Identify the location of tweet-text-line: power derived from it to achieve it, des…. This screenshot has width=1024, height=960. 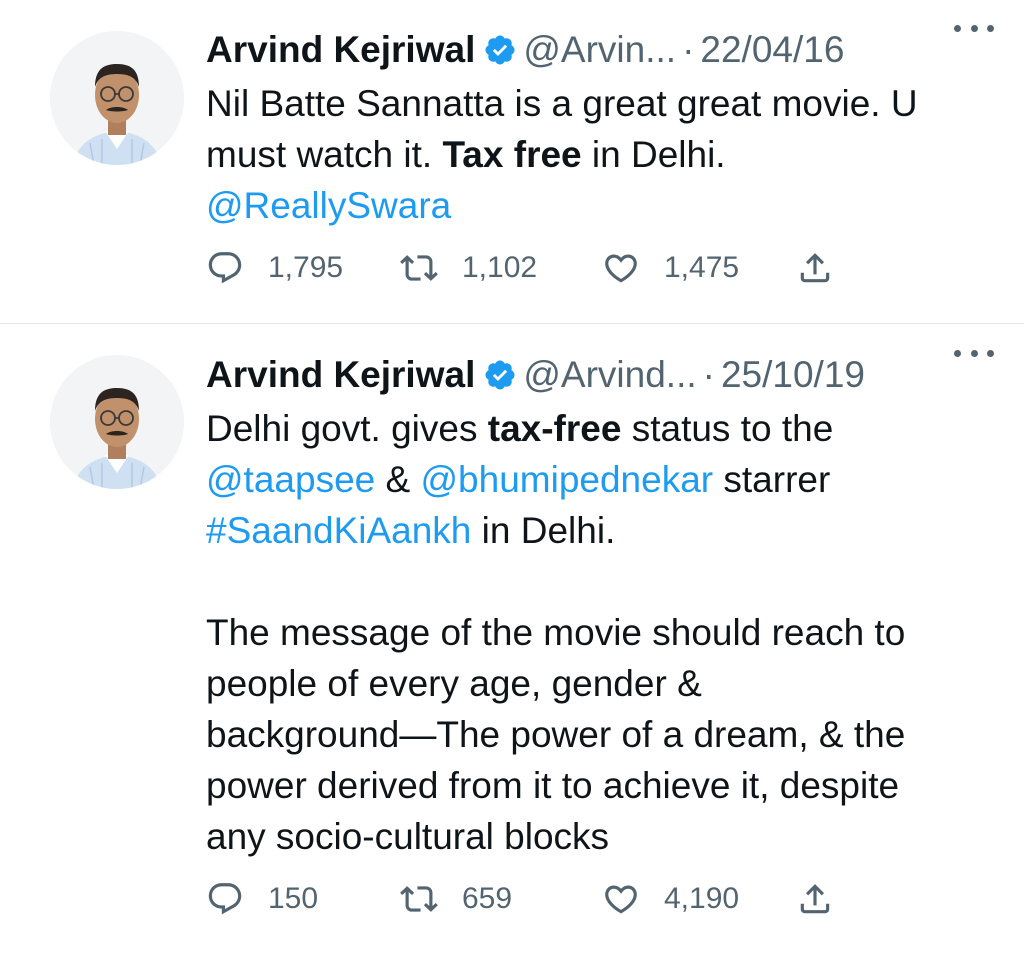
(553, 785).